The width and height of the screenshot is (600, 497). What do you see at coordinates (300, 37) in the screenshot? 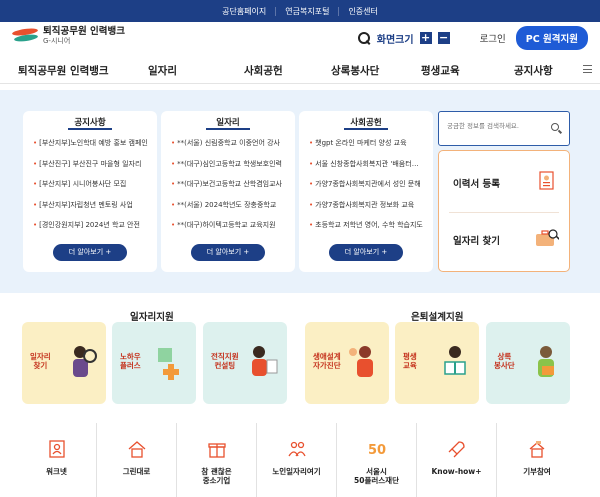
I see `header: 퇴직공무원 인력뱅크 G-시니어 화면크기 + − 로그인 PC 원격지원` at bounding box center [300, 37].